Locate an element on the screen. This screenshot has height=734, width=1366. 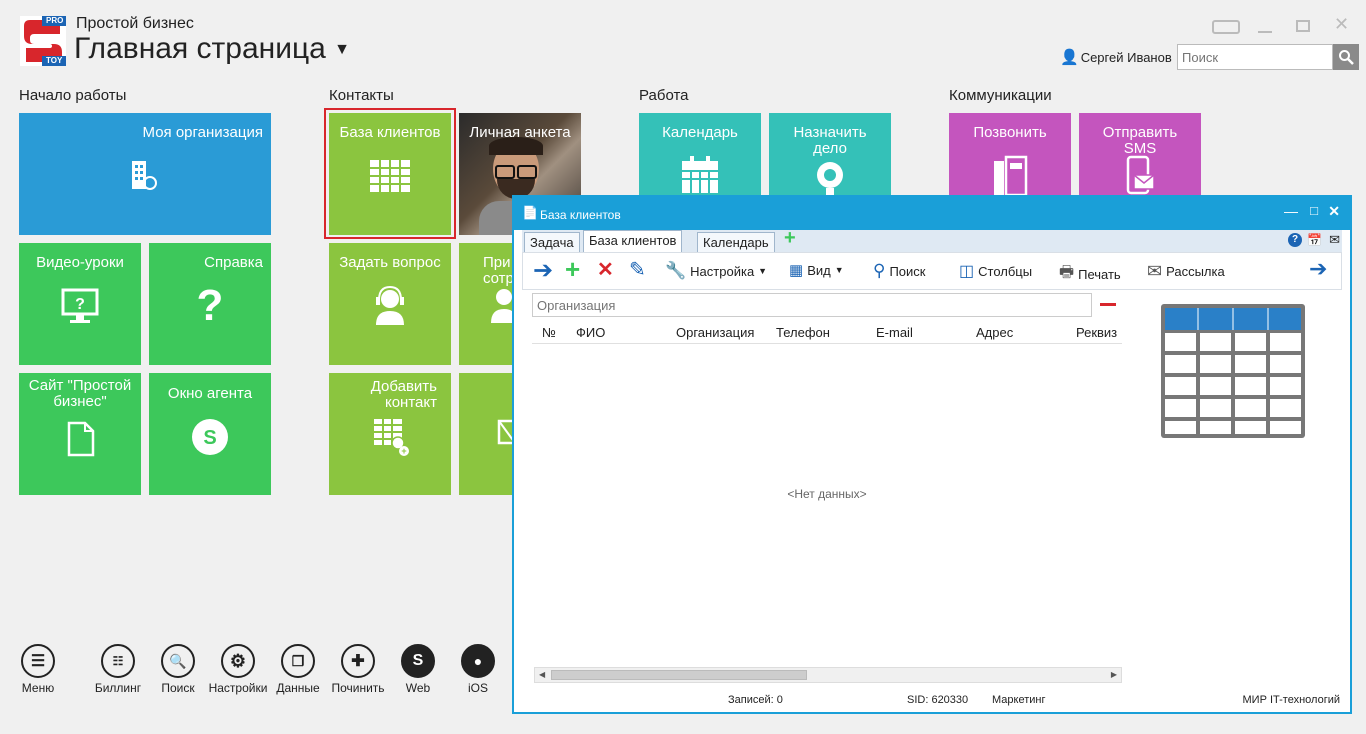
edit-icon: ✎ is located at coordinates (637, 269).